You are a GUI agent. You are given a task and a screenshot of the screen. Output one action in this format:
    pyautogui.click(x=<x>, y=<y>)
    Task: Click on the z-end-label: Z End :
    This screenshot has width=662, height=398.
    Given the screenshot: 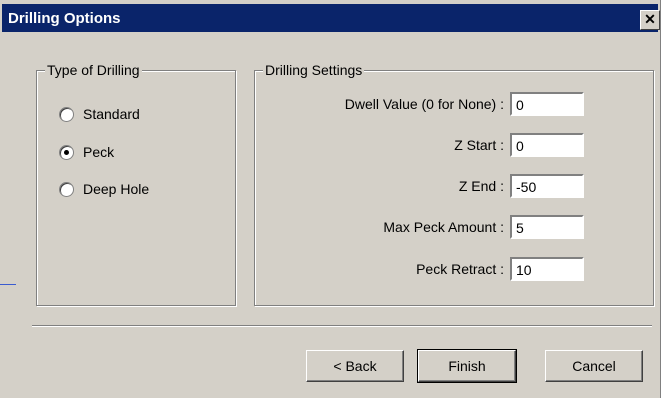 What is the action you would take?
    pyautogui.click(x=481, y=186)
    